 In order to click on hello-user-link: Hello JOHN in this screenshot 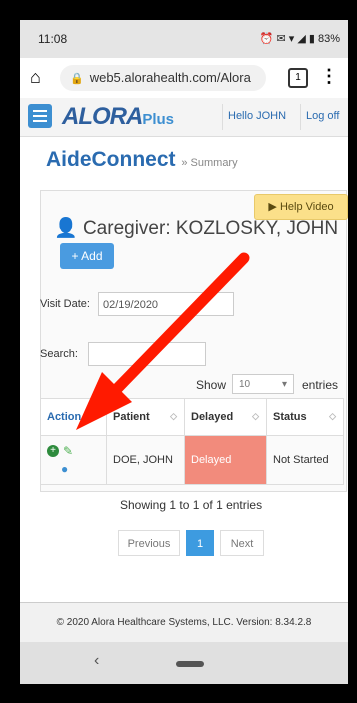, I will do `click(257, 116)`.